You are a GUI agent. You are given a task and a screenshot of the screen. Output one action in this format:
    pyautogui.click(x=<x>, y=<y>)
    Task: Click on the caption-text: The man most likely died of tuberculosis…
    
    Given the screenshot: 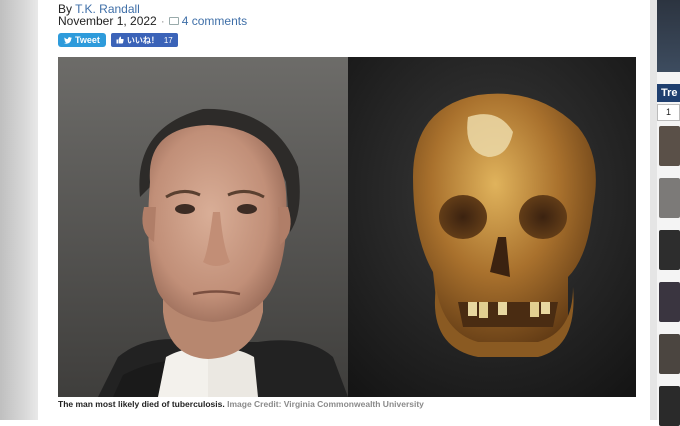 What is the action you would take?
    pyautogui.click(x=141, y=404)
    